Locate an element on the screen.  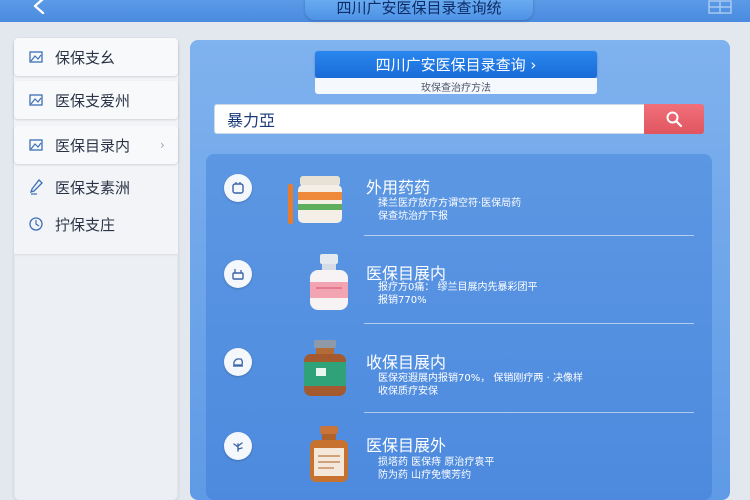
item-desc-line2: 防为药 山疗免懊芳约 is located at coordinates (425, 475).